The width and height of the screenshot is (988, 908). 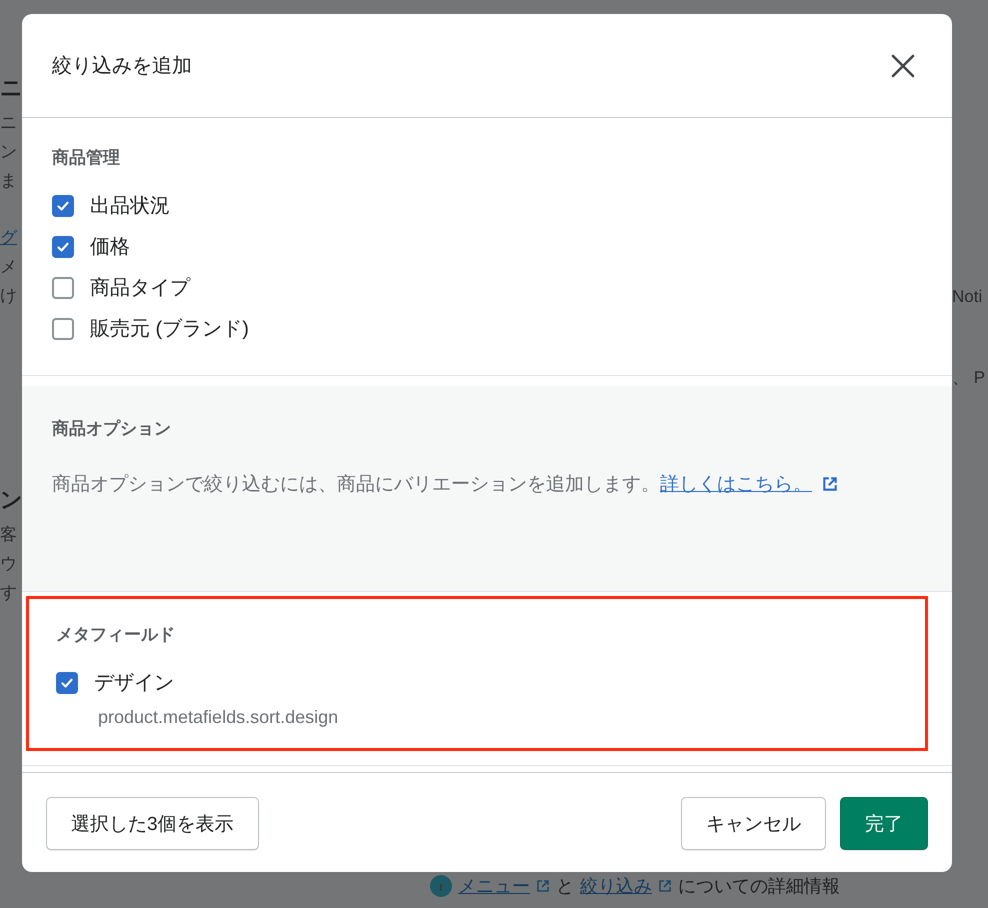 I want to click on page-text: ま, so click(x=9, y=181).